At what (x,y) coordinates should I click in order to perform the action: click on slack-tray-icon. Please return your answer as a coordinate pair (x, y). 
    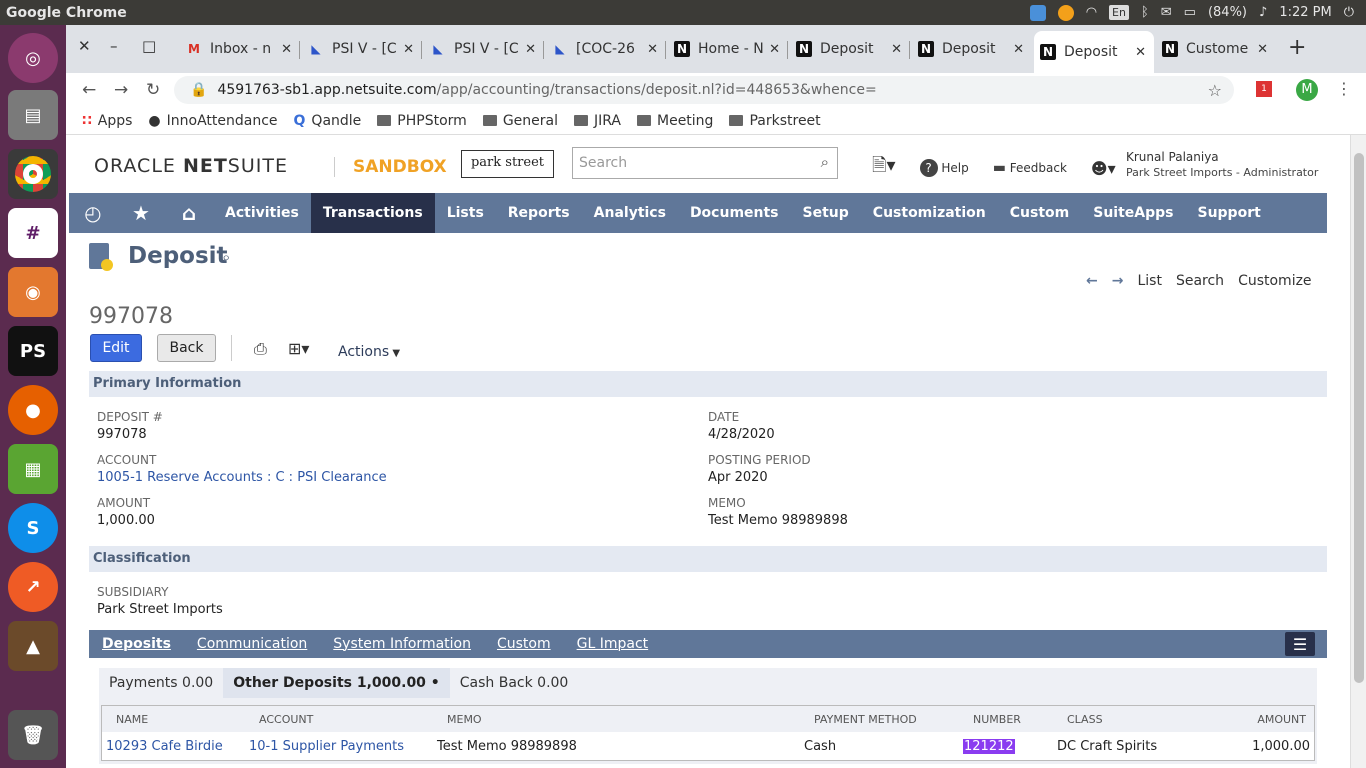
    Looking at the image, I should click on (1037, 12).